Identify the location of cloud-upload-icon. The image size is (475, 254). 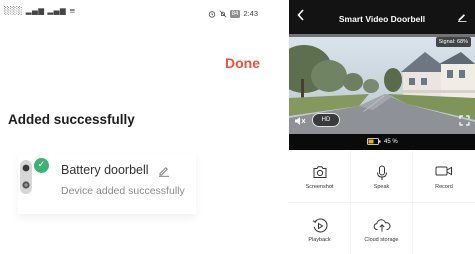
(381, 225).